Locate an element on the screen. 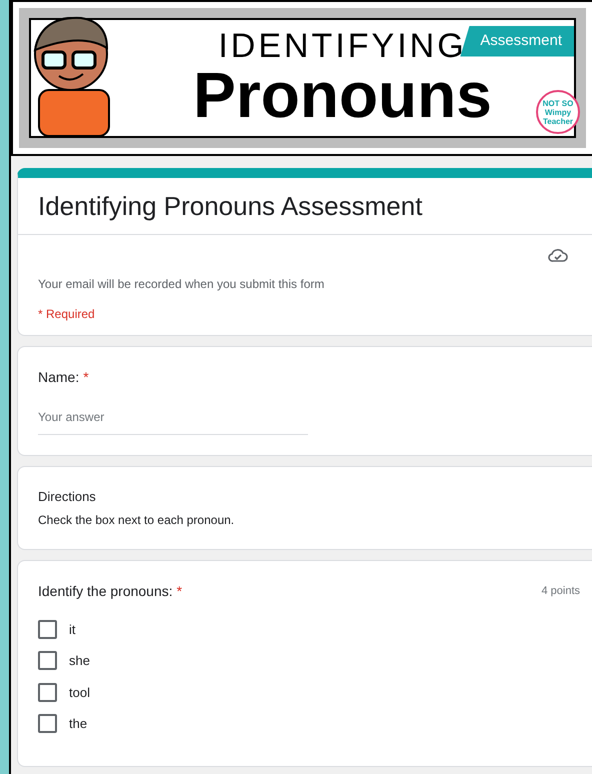 Image resolution: width=592 pixels, height=774 pixels. question-label: Name: is located at coordinates (59, 377).